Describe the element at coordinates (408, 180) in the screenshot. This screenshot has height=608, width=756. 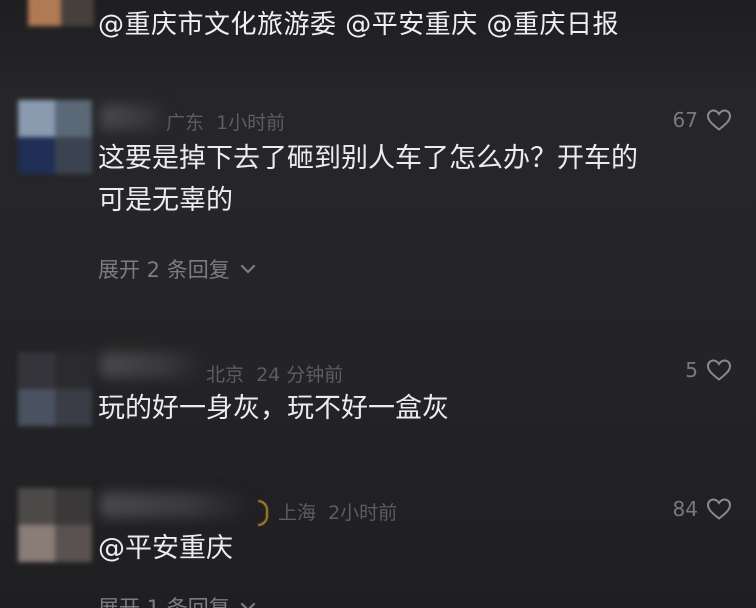
I see `comment-text: 这要是掉下去了砸到别人车了怎么办？开车的 可是无辜的` at that location.